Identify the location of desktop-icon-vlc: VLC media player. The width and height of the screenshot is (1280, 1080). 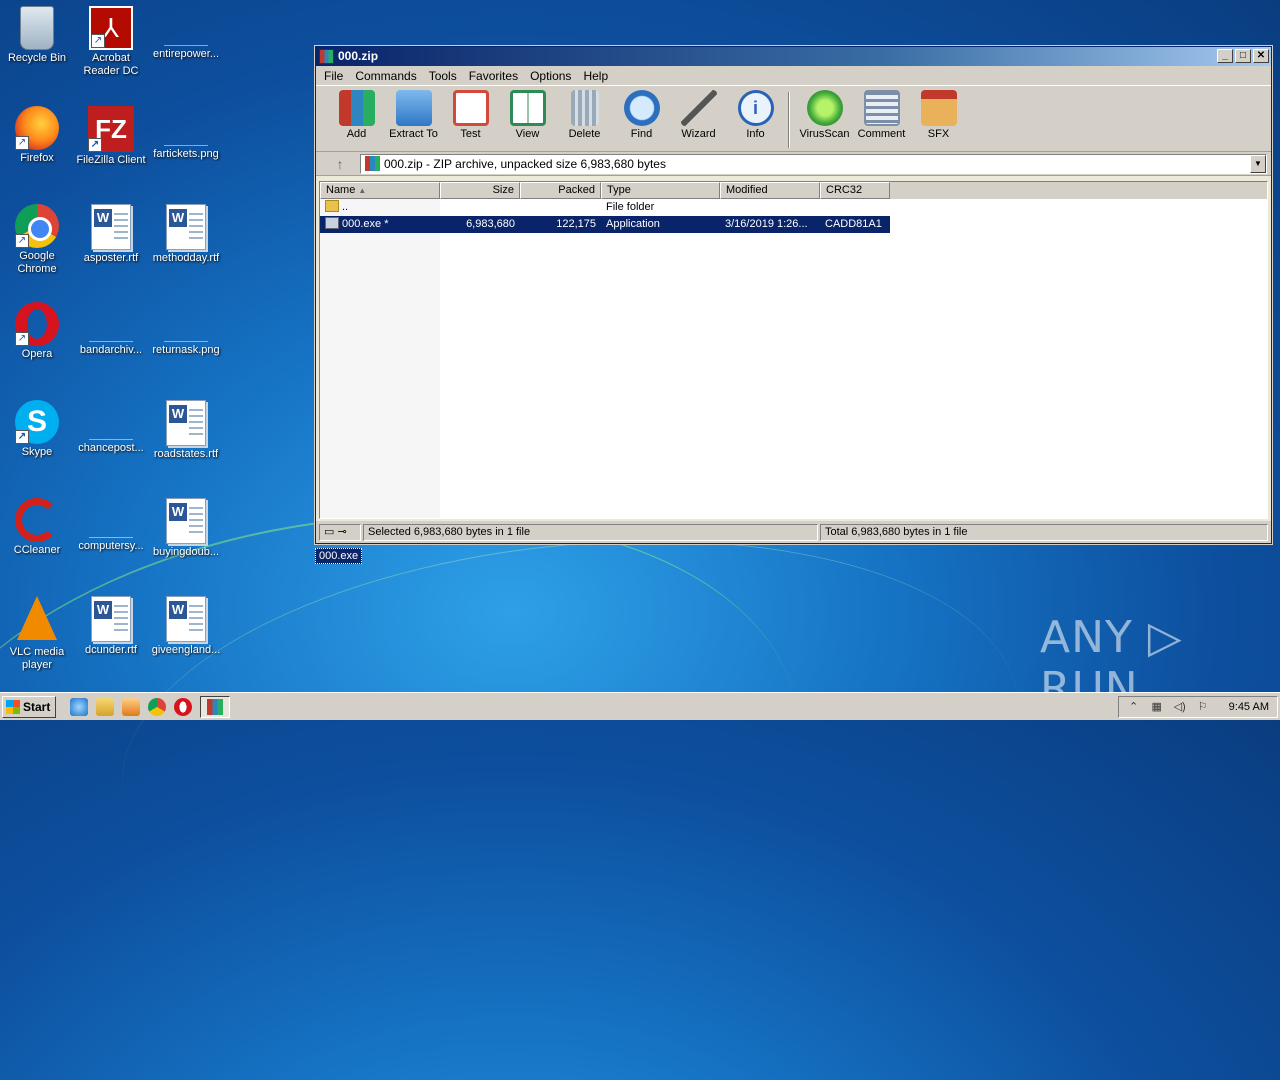
(37, 634).